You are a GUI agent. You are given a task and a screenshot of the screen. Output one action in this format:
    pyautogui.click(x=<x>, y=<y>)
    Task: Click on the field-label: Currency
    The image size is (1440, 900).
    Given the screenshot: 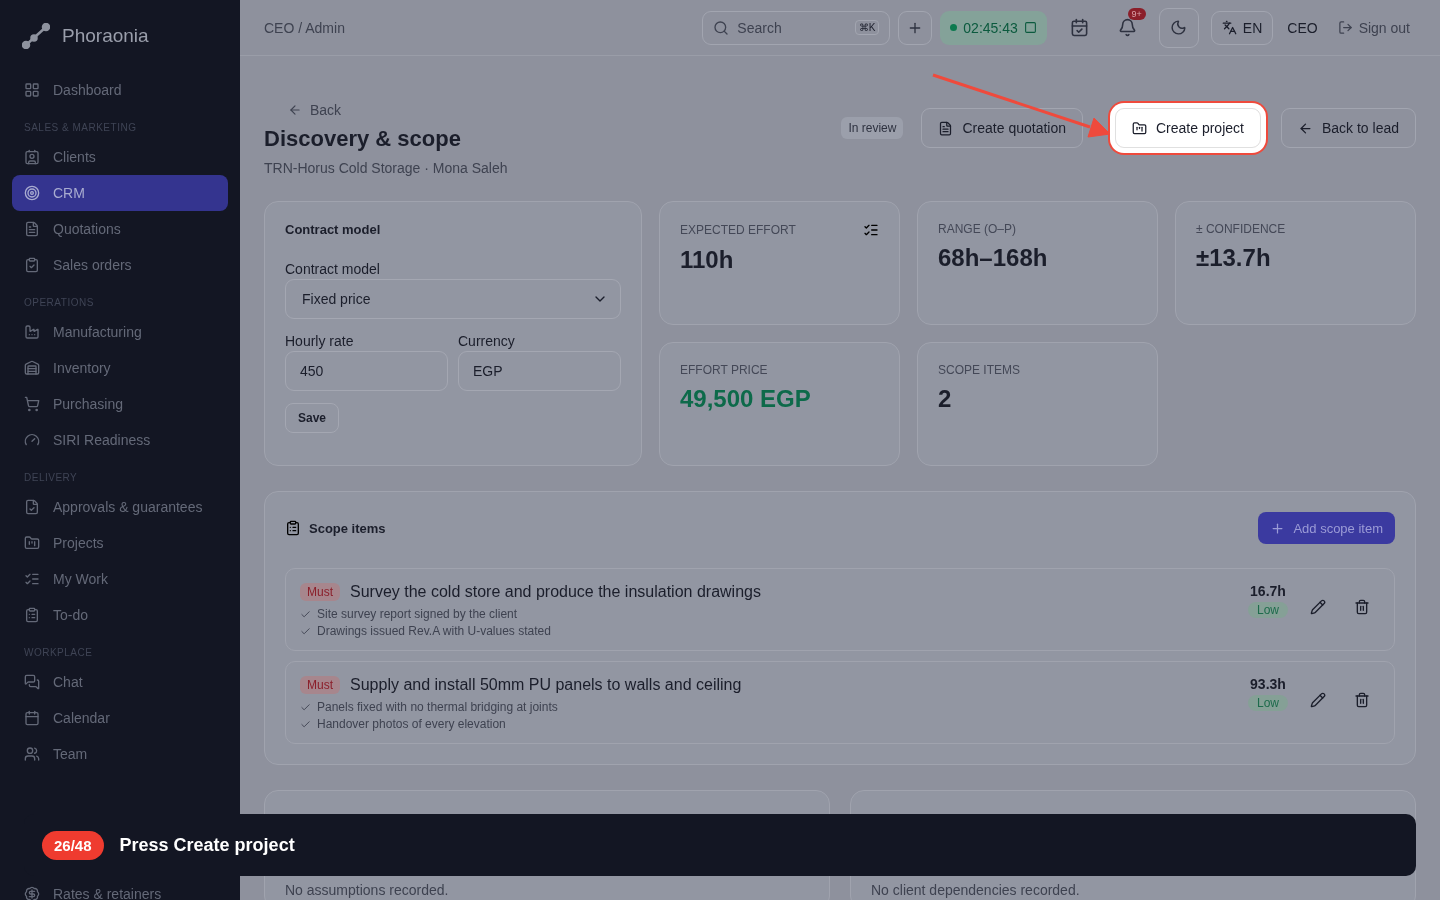 What is the action you would take?
    pyautogui.click(x=487, y=341)
    